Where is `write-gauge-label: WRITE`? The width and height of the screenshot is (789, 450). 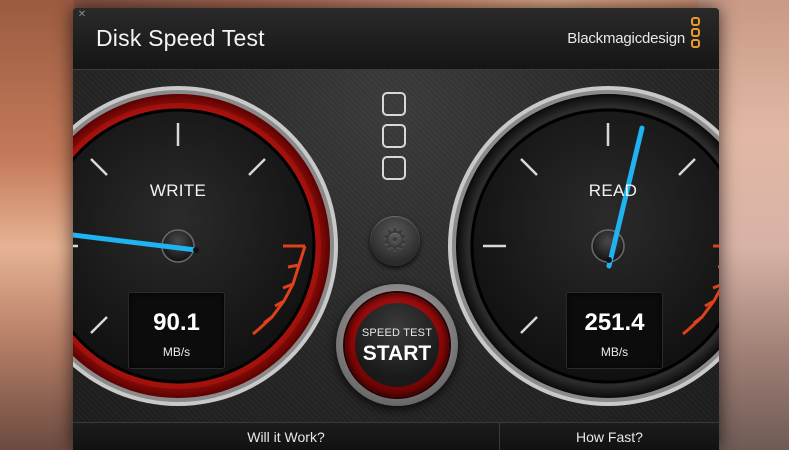 write-gauge-label: WRITE is located at coordinates (178, 190).